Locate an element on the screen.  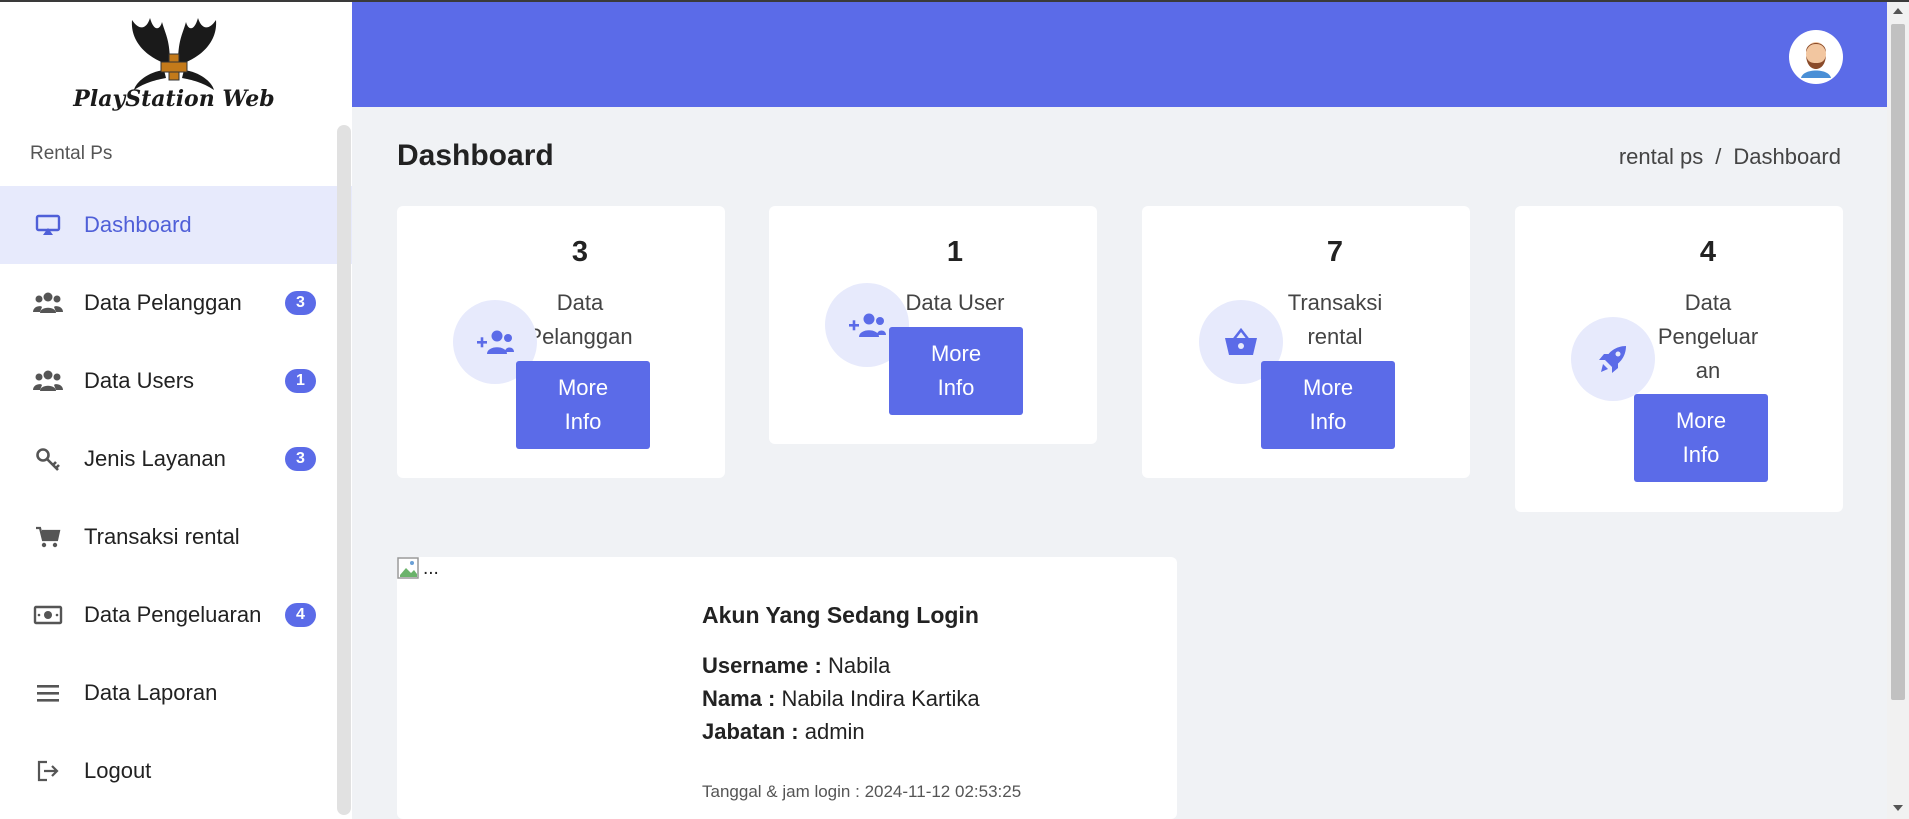
nama-row: Nama : Nabila Indira Kartika is located at coordinates (841, 699).